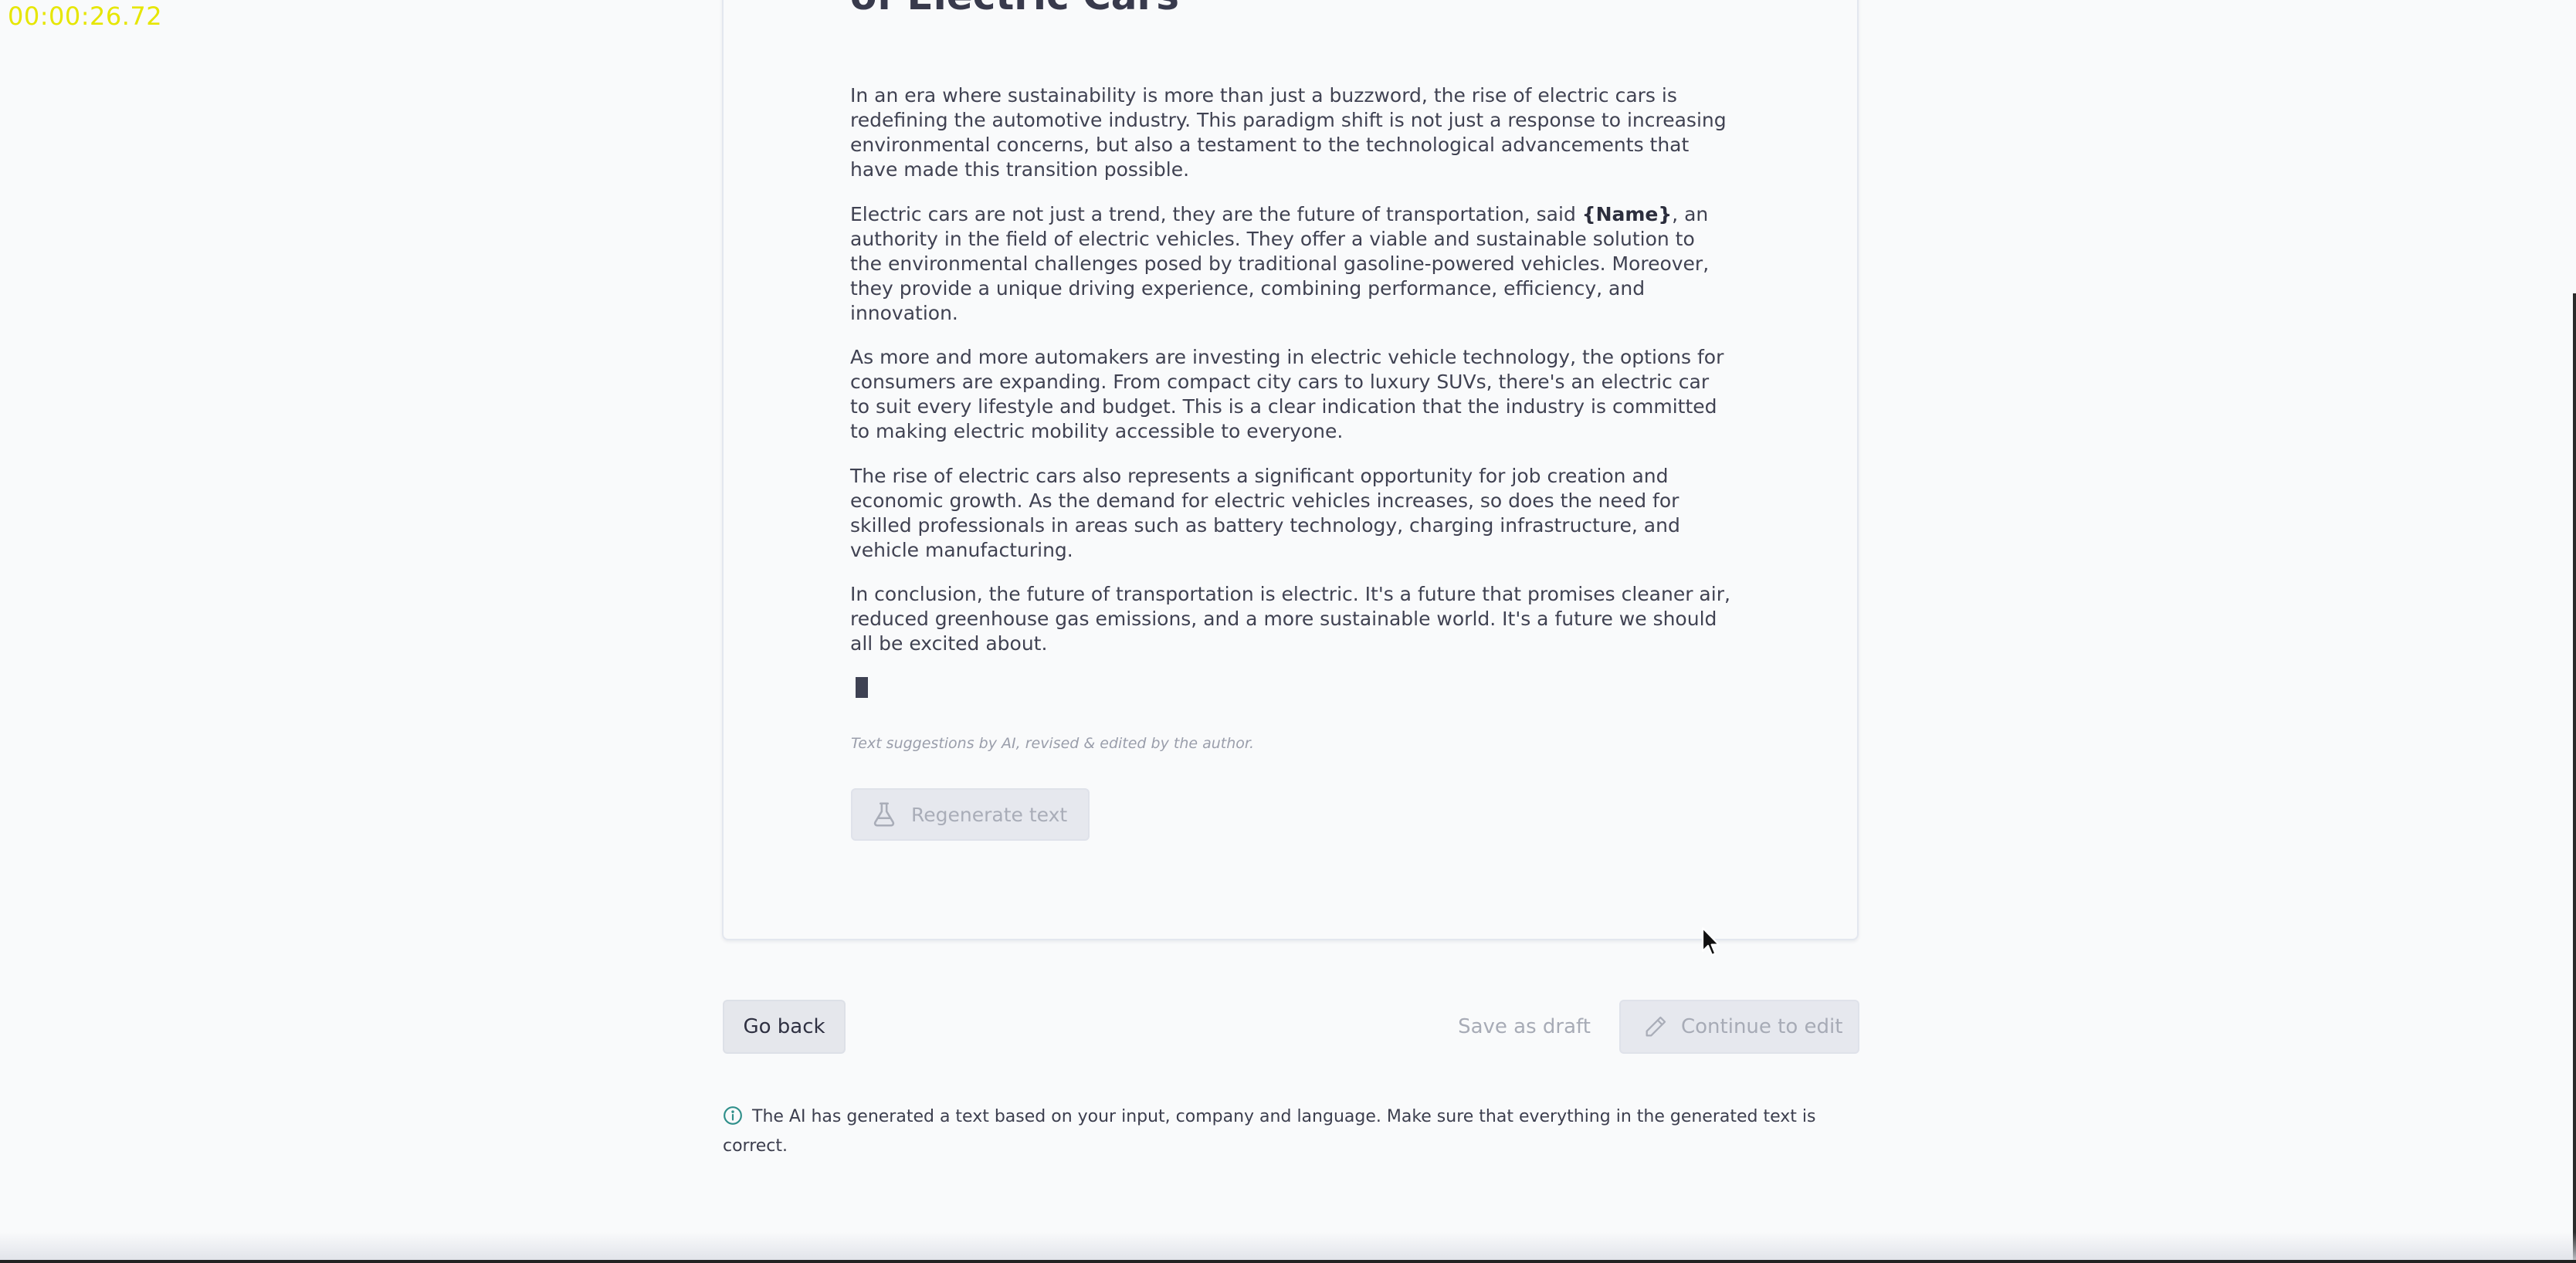 The width and height of the screenshot is (2576, 1263). I want to click on go-back-button: Go back, so click(784, 1027).